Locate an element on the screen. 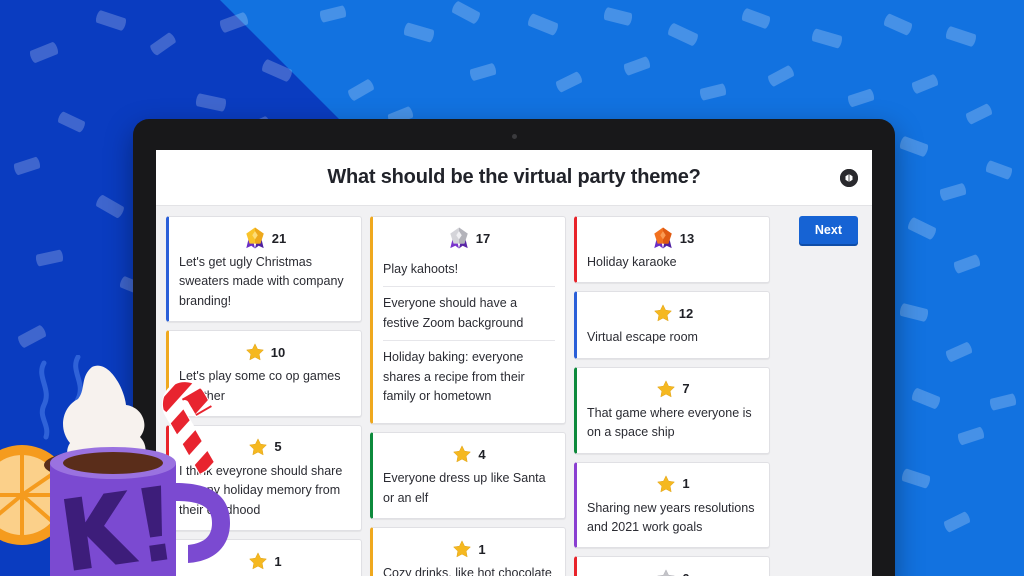  card-header: 21 is located at coordinates (265, 238).